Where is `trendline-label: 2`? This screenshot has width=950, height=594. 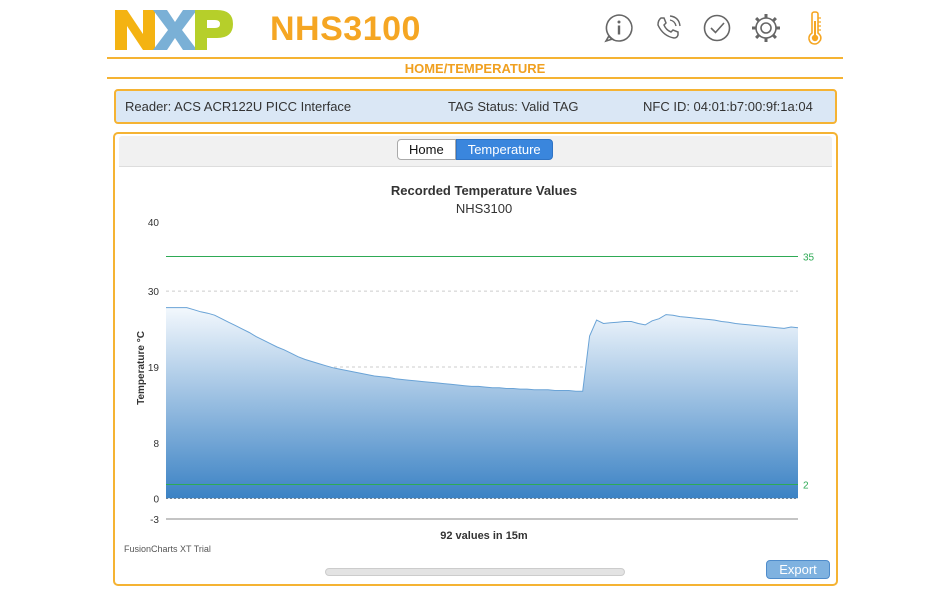 trendline-label: 2 is located at coordinates (806, 485).